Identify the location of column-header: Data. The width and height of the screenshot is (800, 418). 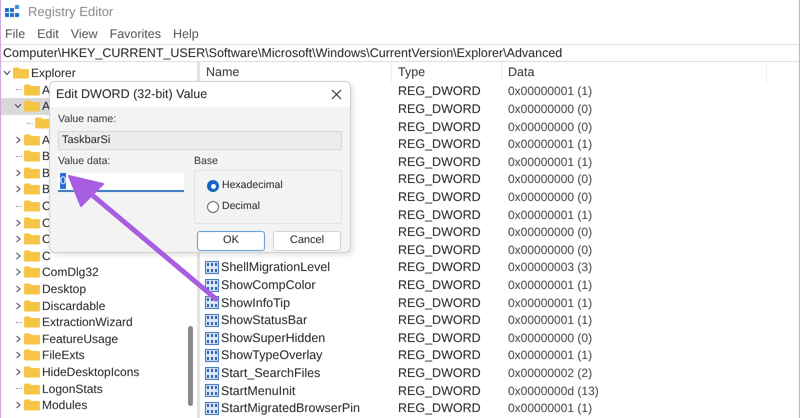
(521, 72).